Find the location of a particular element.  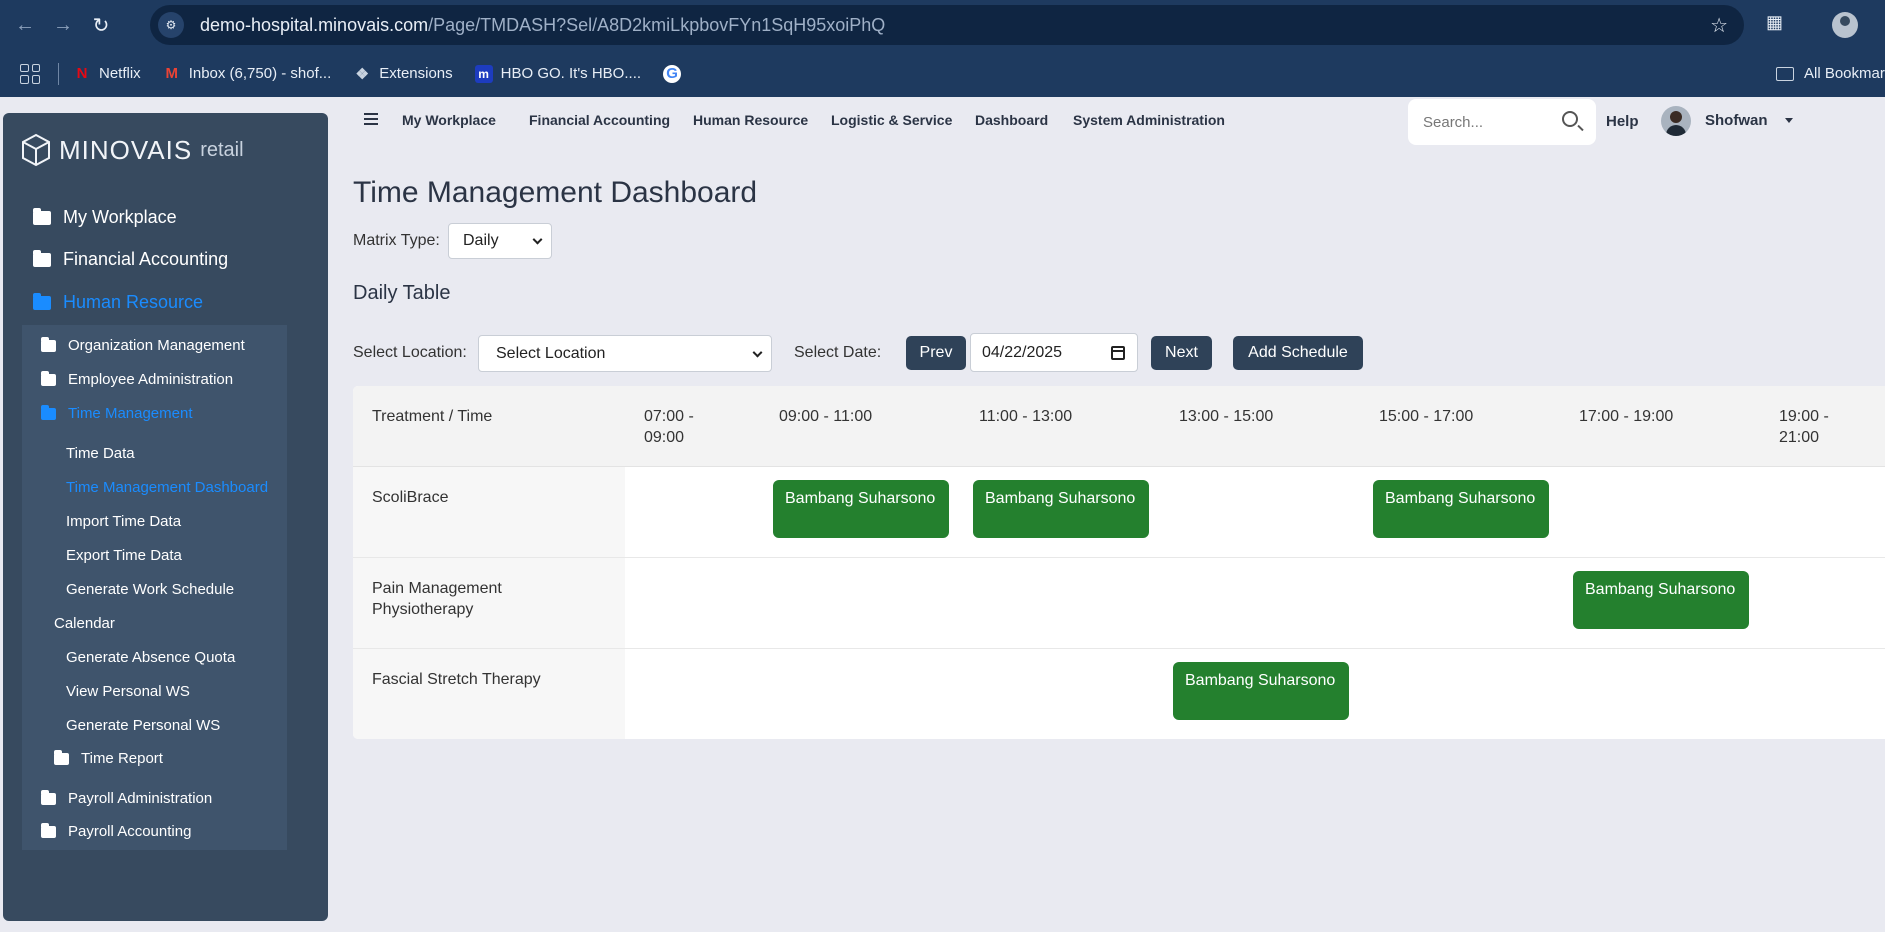

hbo-icon: m is located at coordinates (483, 73).